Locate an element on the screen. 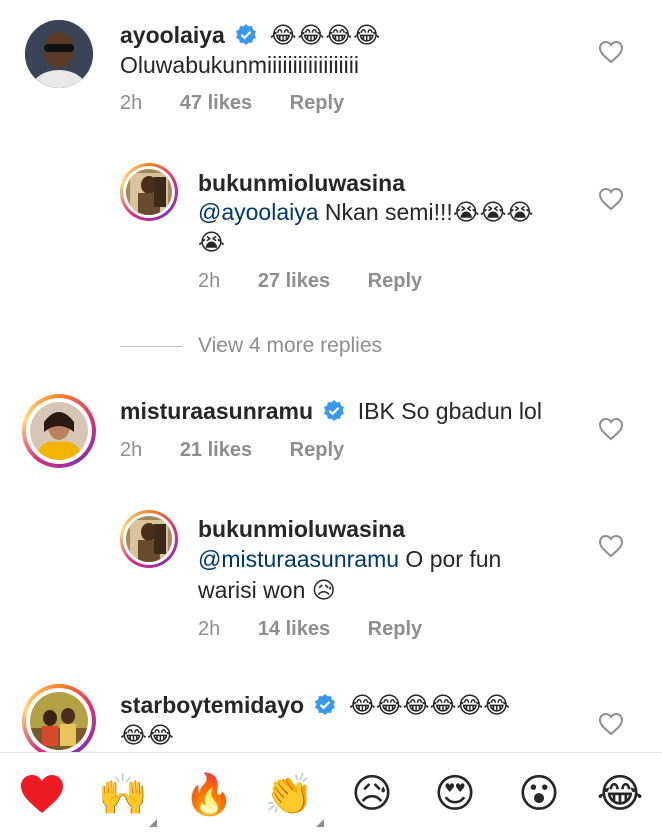 The image size is (662, 836). comment-emojis: 😂😂 is located at coordinates (147, 735).